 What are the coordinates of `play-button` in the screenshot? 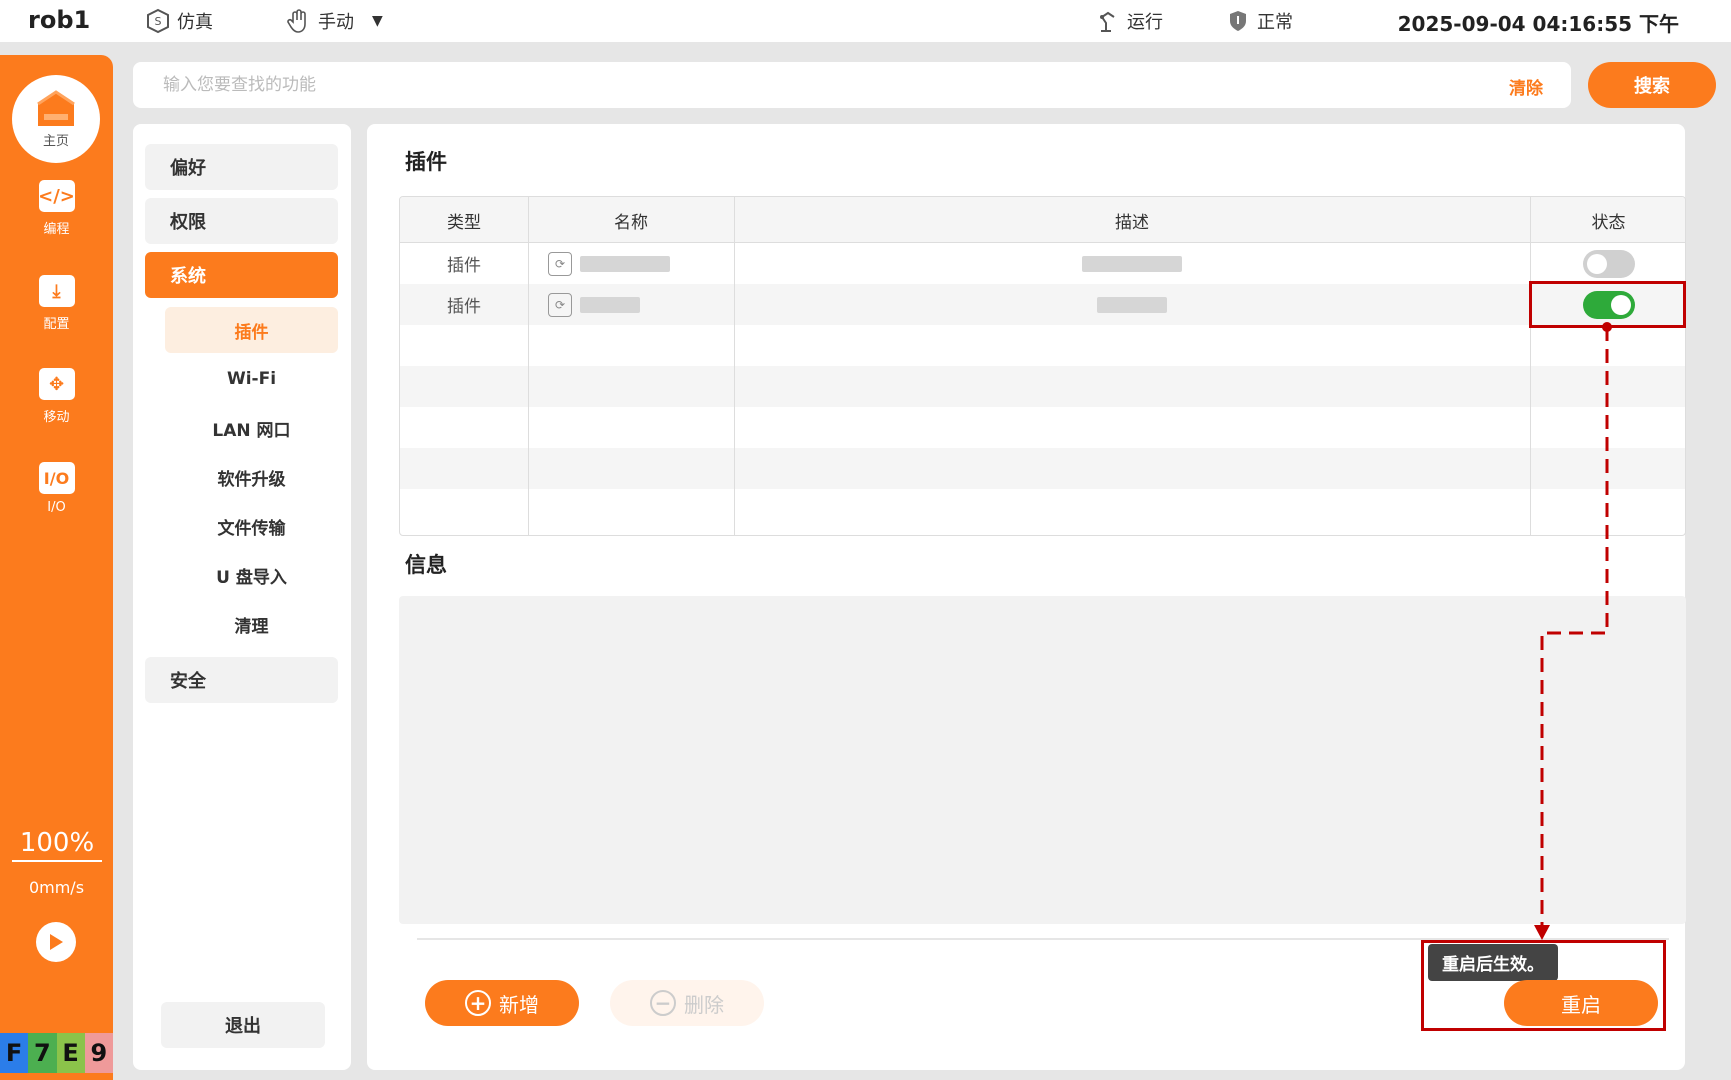 It's located at (56, 942).